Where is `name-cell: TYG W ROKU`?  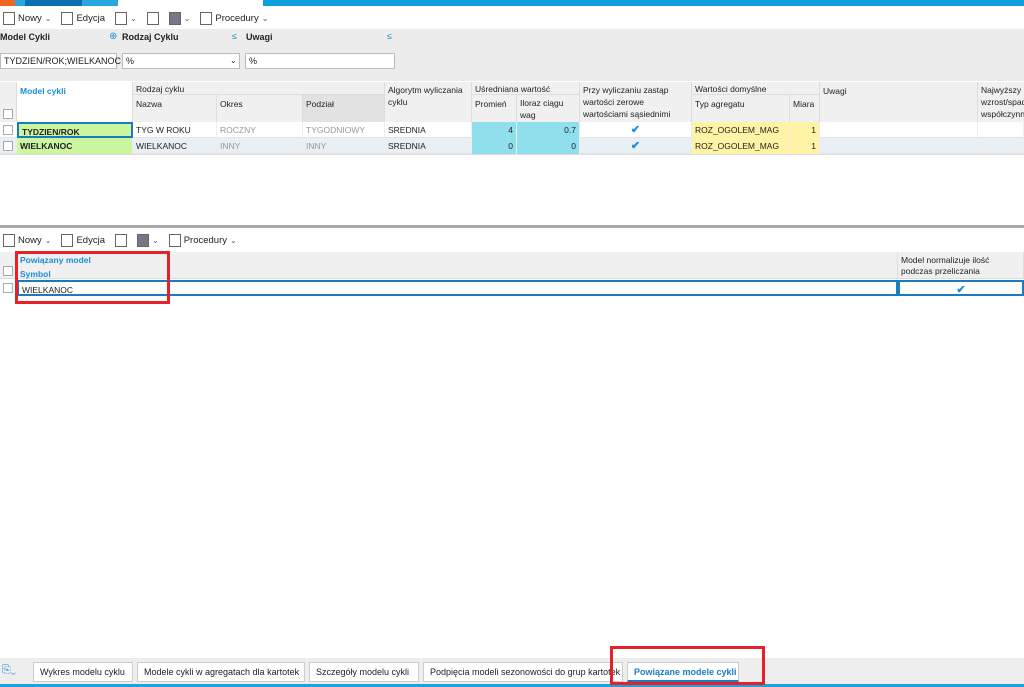 name-cell: TYG W ROKU is located at coordinates (175, 130).